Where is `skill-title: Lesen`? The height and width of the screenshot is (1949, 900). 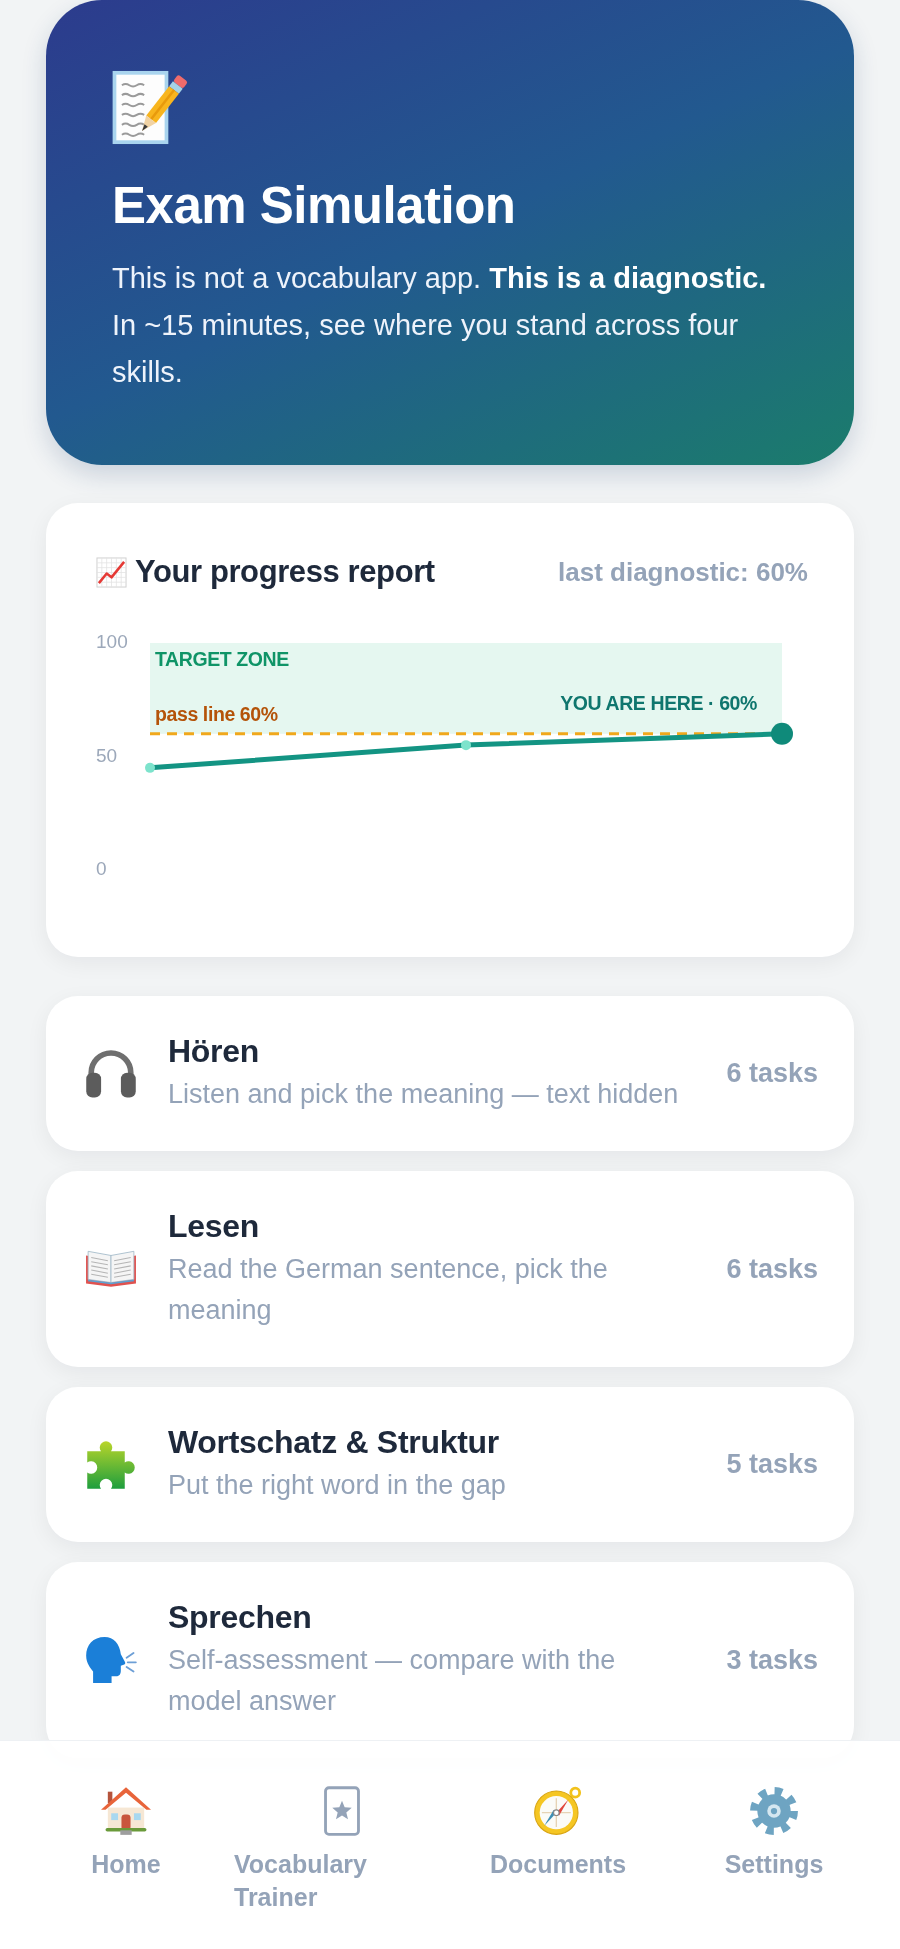 skill-title: Lesen is located at coordinates (214, 1226).